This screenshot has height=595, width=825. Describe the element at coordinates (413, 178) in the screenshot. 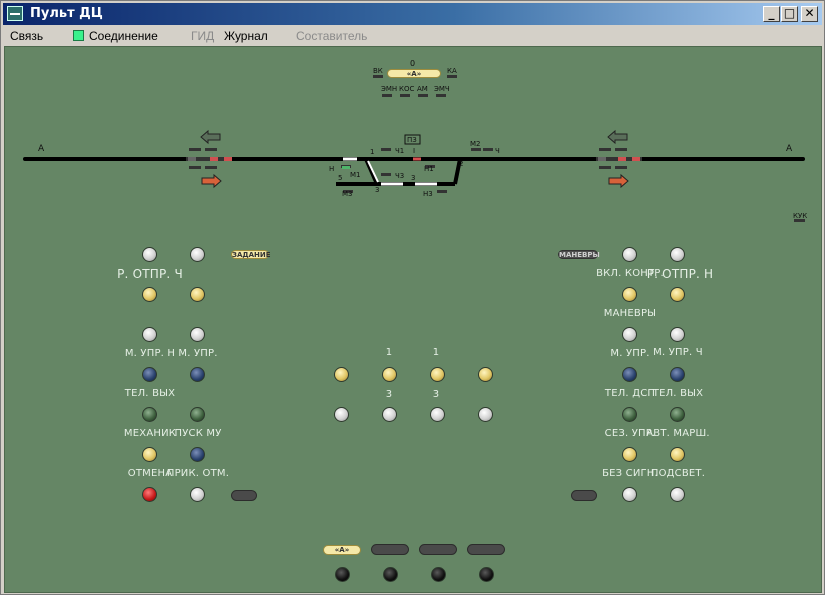

I see `label-3: 3` at that location.